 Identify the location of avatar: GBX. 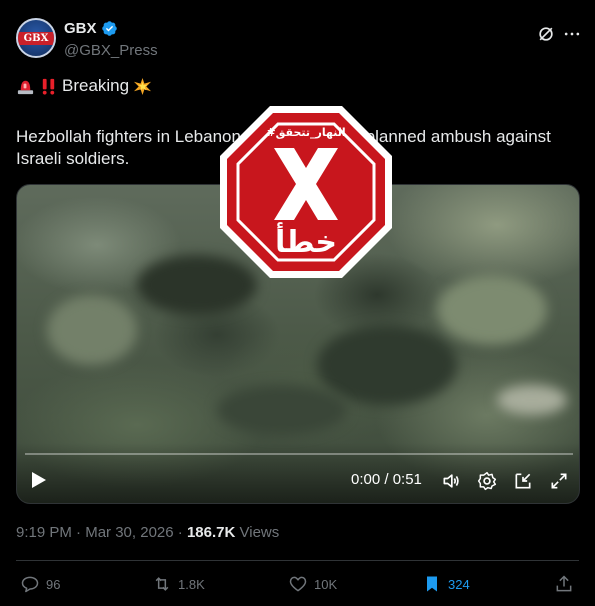
(36, 38).